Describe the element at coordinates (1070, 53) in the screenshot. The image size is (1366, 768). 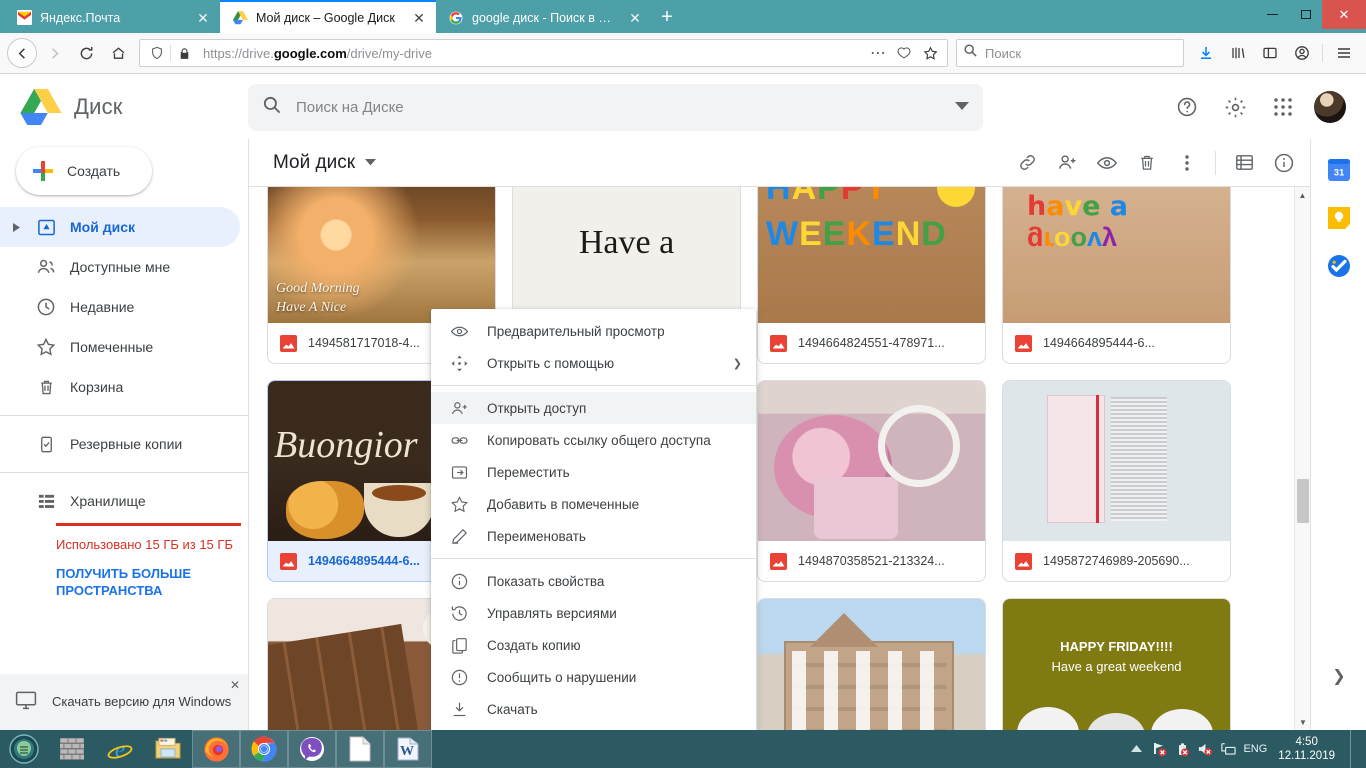
I see `browser-search-bar: Поиск` at that location.